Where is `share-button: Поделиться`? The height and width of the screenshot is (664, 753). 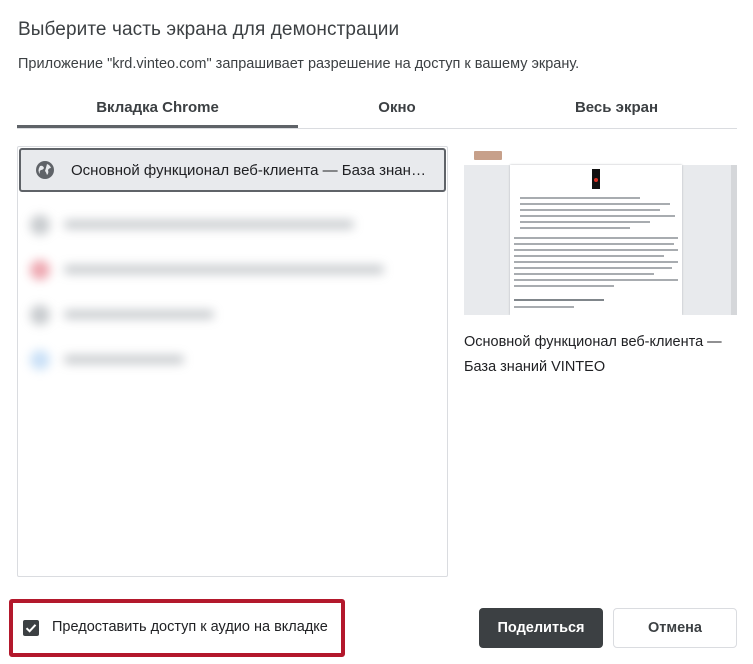
share-button: Поделиться is located at coordinates (541, 628).